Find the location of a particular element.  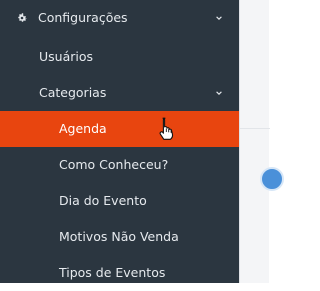

sidebar-subitem-motivos-nao-venda: Motivos Não Venda is located at coordinates (119, 237).